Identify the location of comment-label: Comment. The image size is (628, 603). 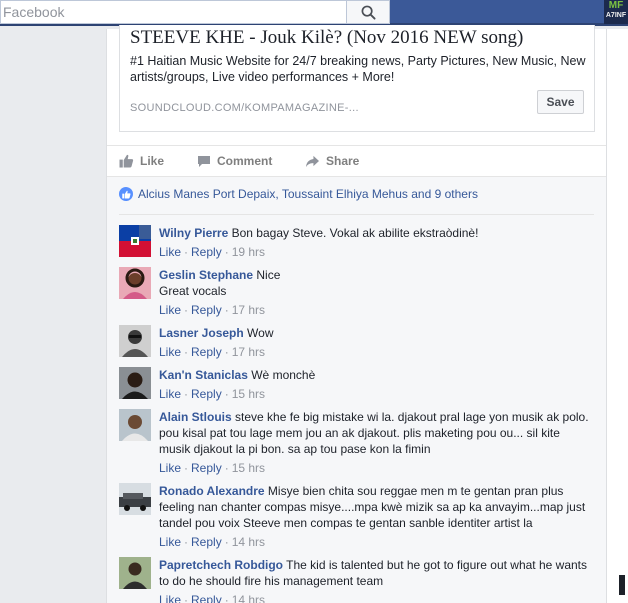
(245, 161).